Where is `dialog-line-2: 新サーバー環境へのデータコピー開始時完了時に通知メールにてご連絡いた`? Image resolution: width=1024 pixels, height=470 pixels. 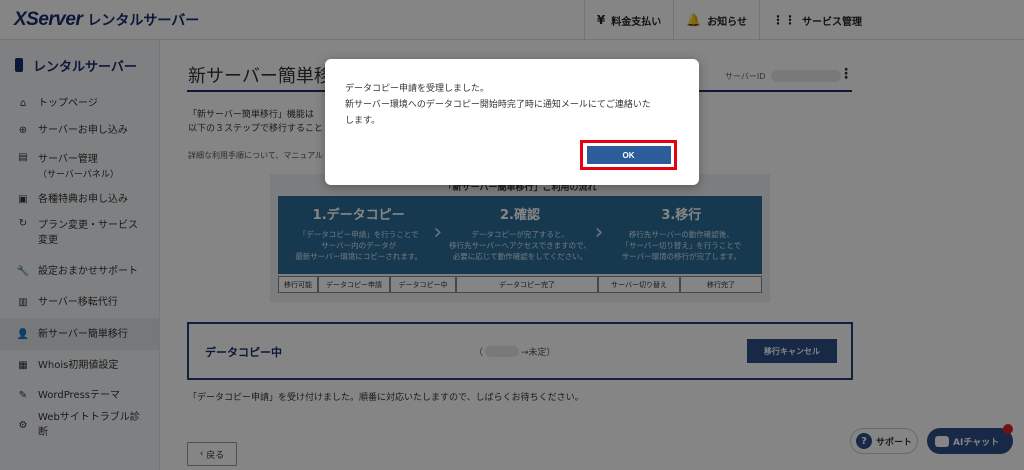
dialog-line-2: 新サーバー環境へのデータコピー開始時完了時に通知メールにてご連絡いた is located at coordinates (498, 105).